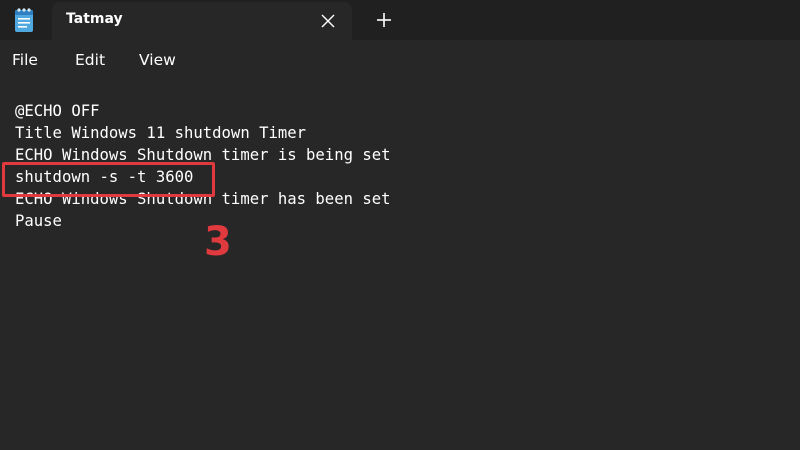 This screenshot has width=800, height=450. What do you see at coordinates (25, 60) in the screenshot?
I see `menu-file: File` at bounding box center [25, 60].